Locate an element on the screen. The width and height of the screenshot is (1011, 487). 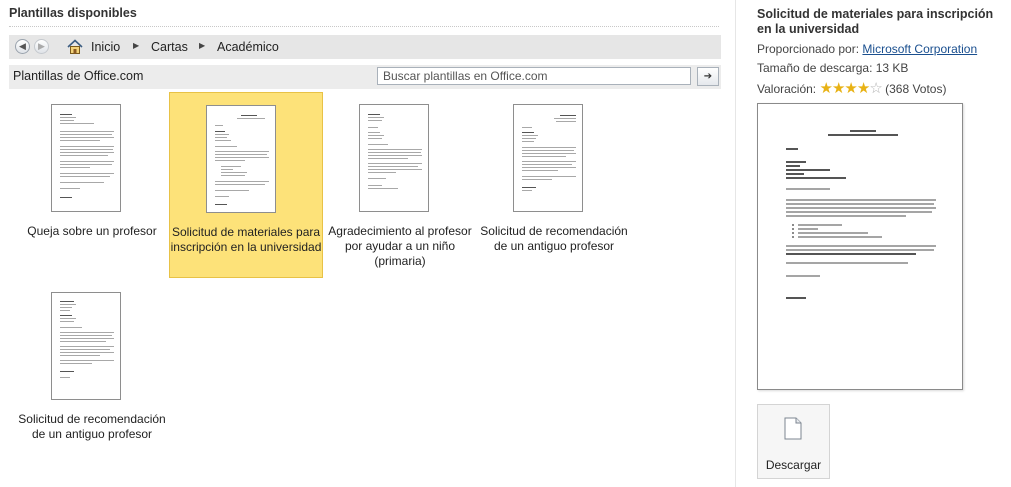
provider-label: Proporcionado por: is located at coordinates (808, 49).